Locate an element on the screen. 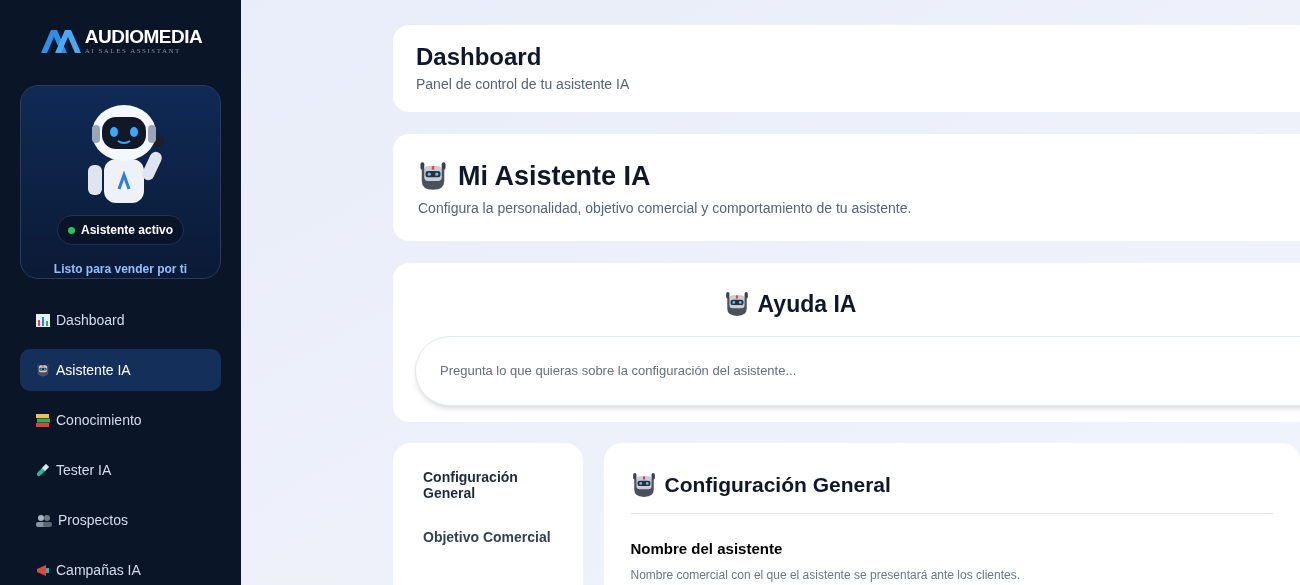 Image resolution: width=1300 pixels, height=585 pixels. field-hint: Nombre comercial con el que el asistente se presentará ante los clientes. is located at coordinates (826, 575).